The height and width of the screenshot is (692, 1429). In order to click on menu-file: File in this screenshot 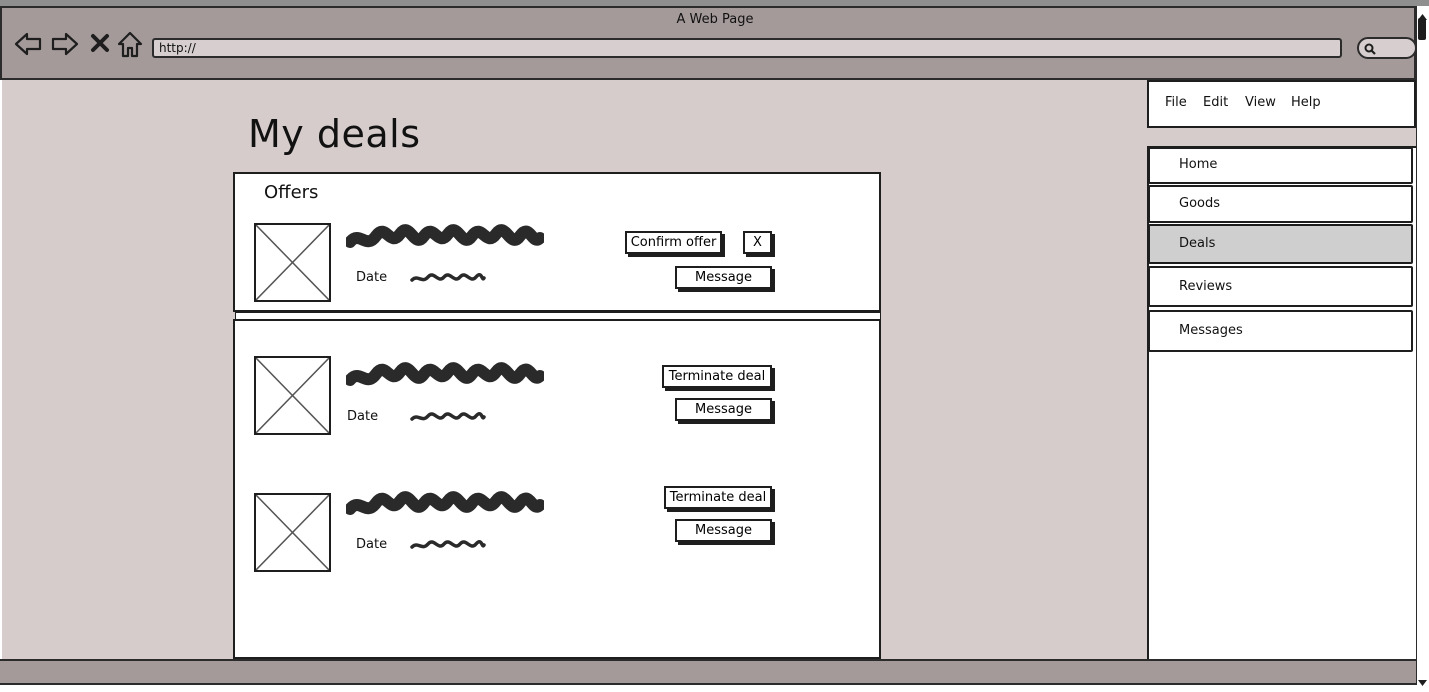, I will do `click(1176, 102)`.